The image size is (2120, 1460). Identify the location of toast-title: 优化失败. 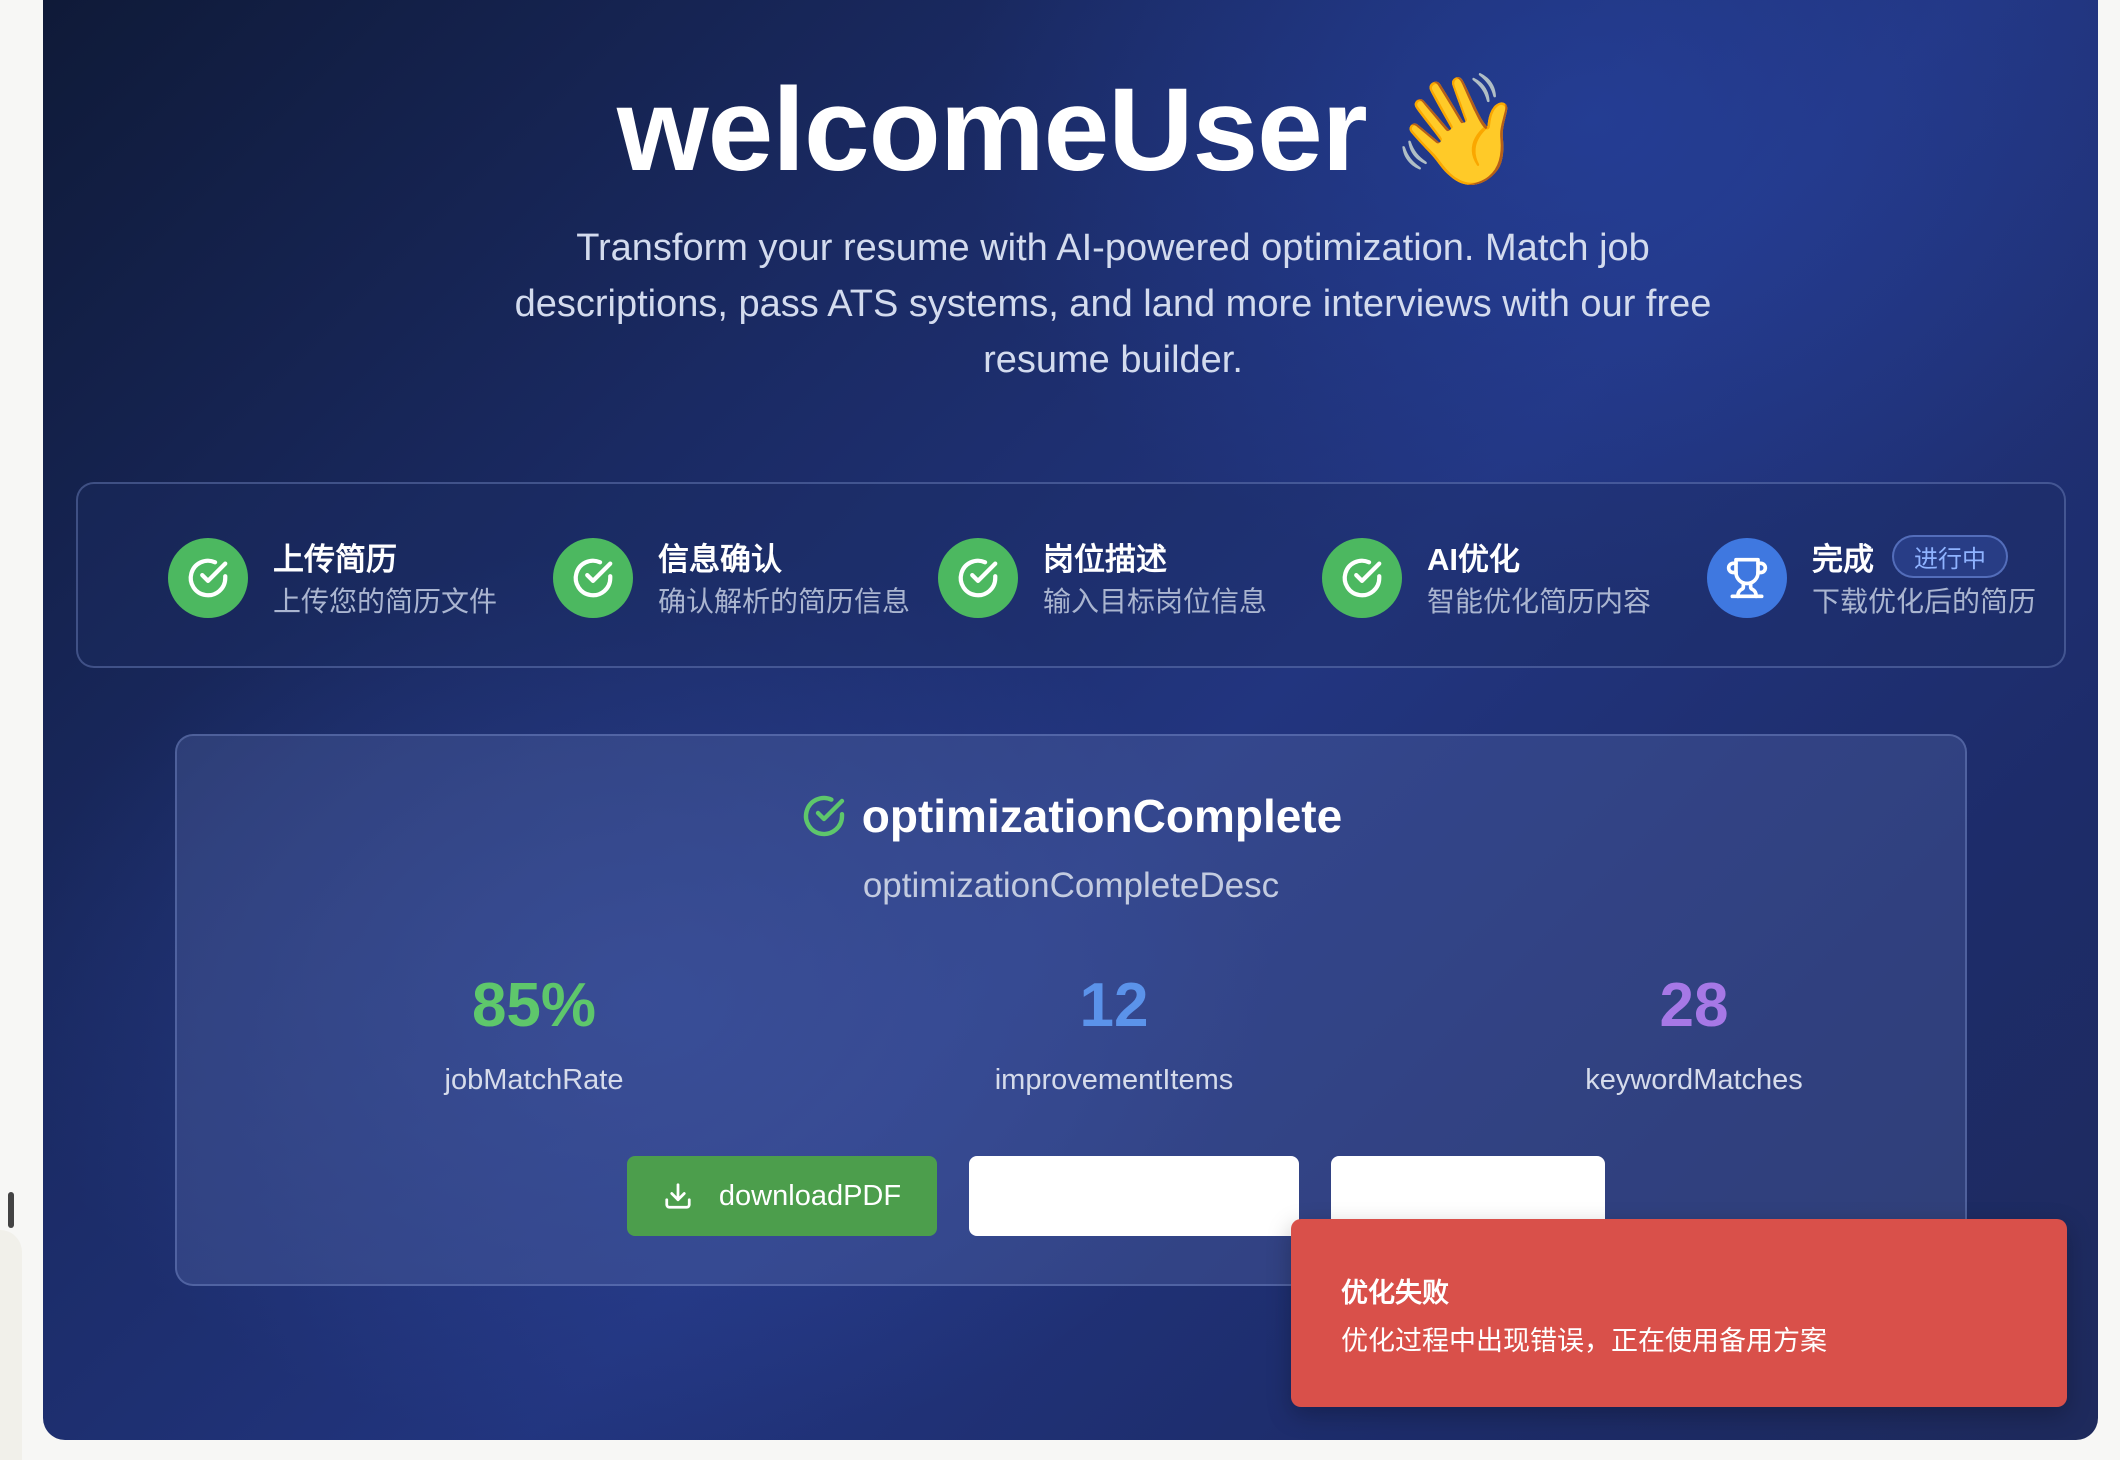
(1395, 1293).